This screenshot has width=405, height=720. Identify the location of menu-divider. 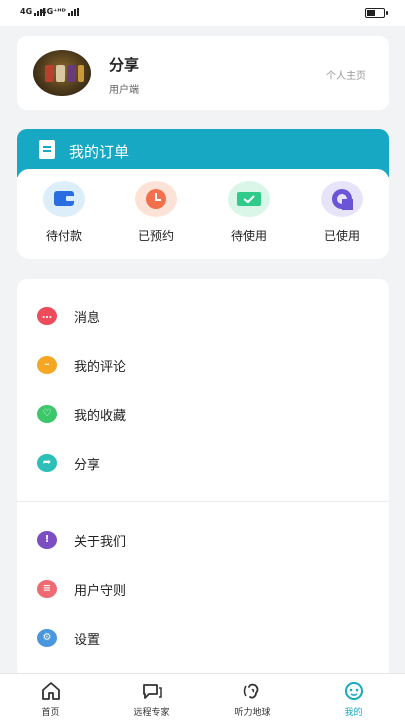
(203, 501).